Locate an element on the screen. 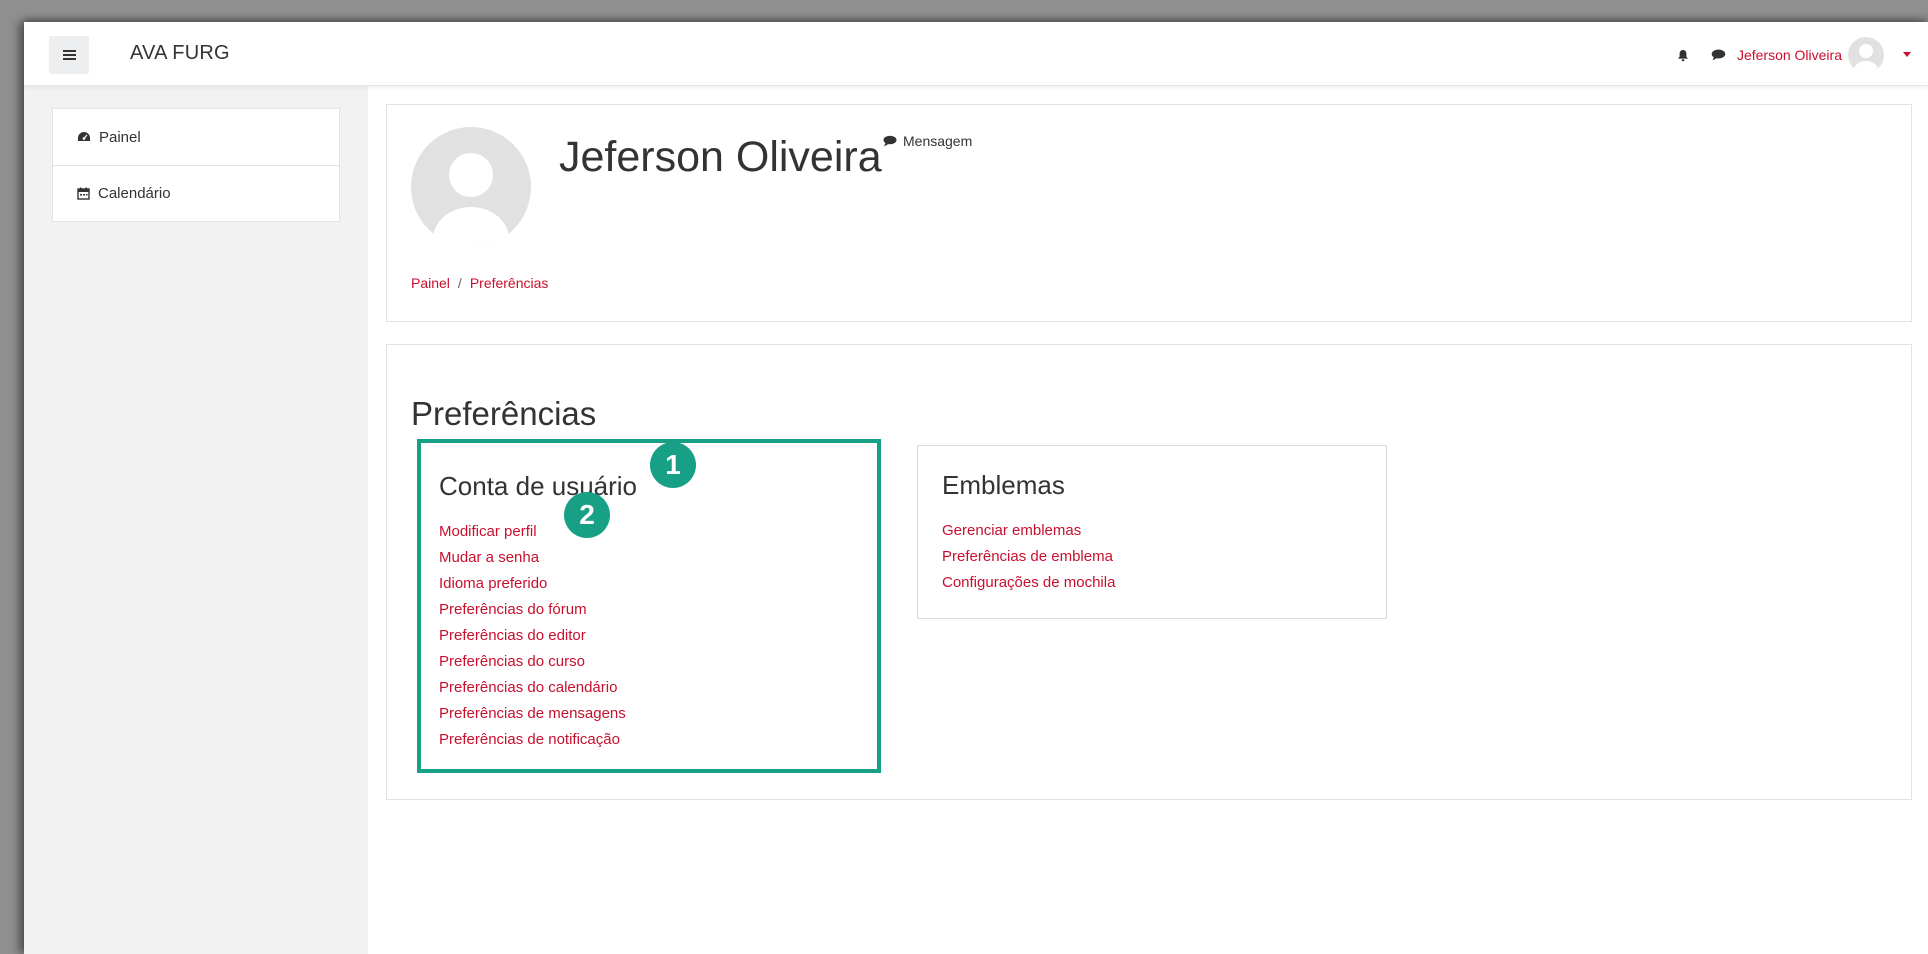 The image size is (1928, 954). link-forum-preferences: Preferências do fórum is located at coordinates (532, 610).